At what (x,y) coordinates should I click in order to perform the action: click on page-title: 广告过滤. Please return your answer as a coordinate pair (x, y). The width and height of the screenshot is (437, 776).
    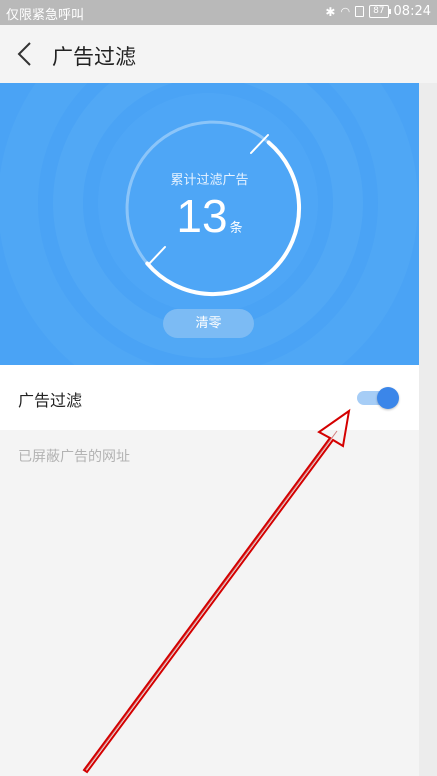
    Looking at the image, I should click on (94, 57).